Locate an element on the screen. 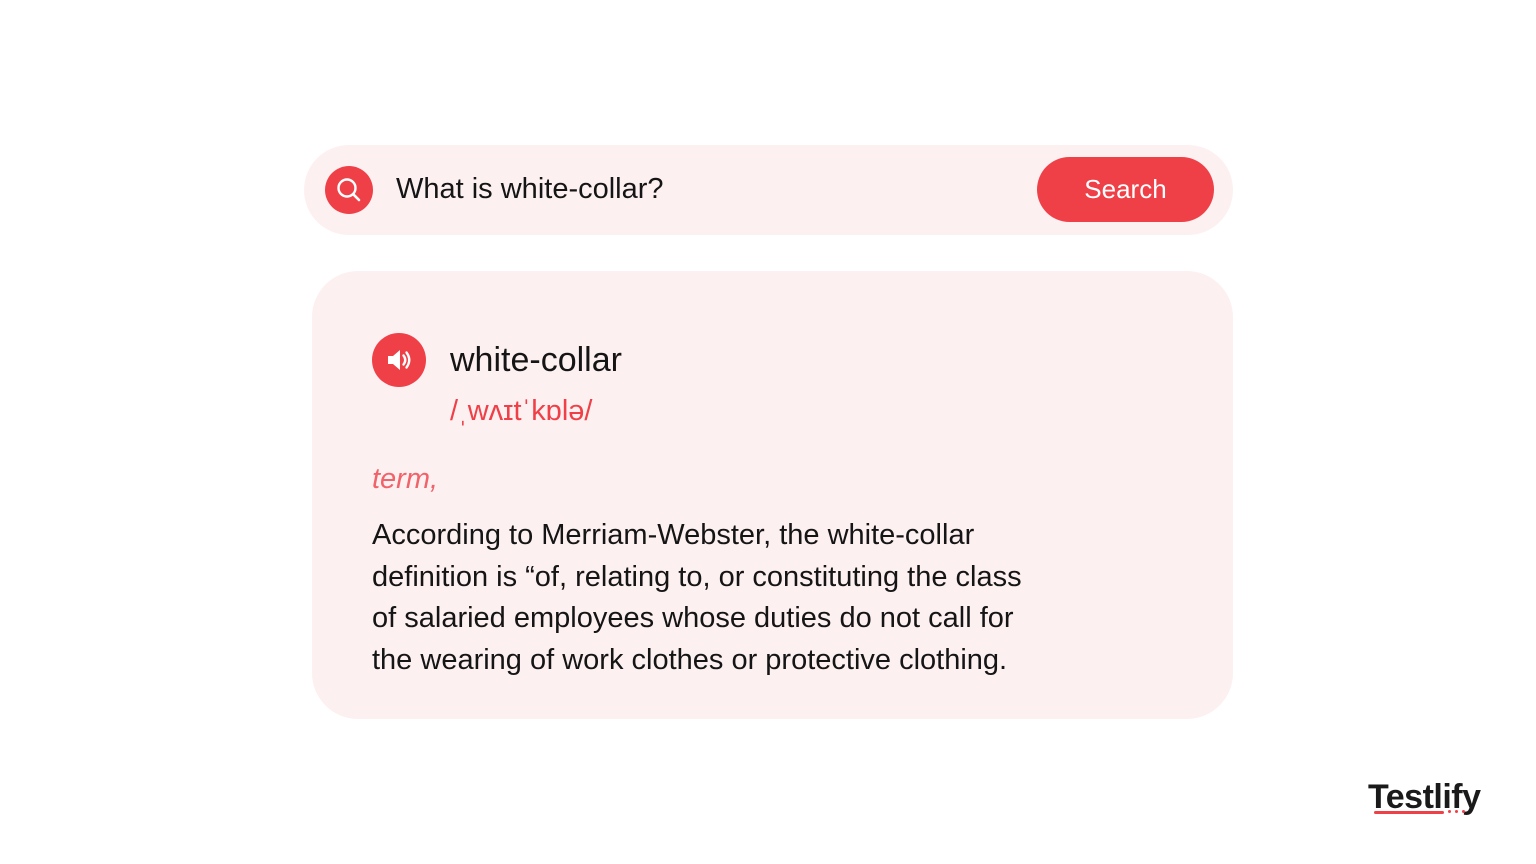 Image resolution: width=1536 pixels, height=864 pixels. search-bar: Search is located at coordinates (768, 190).